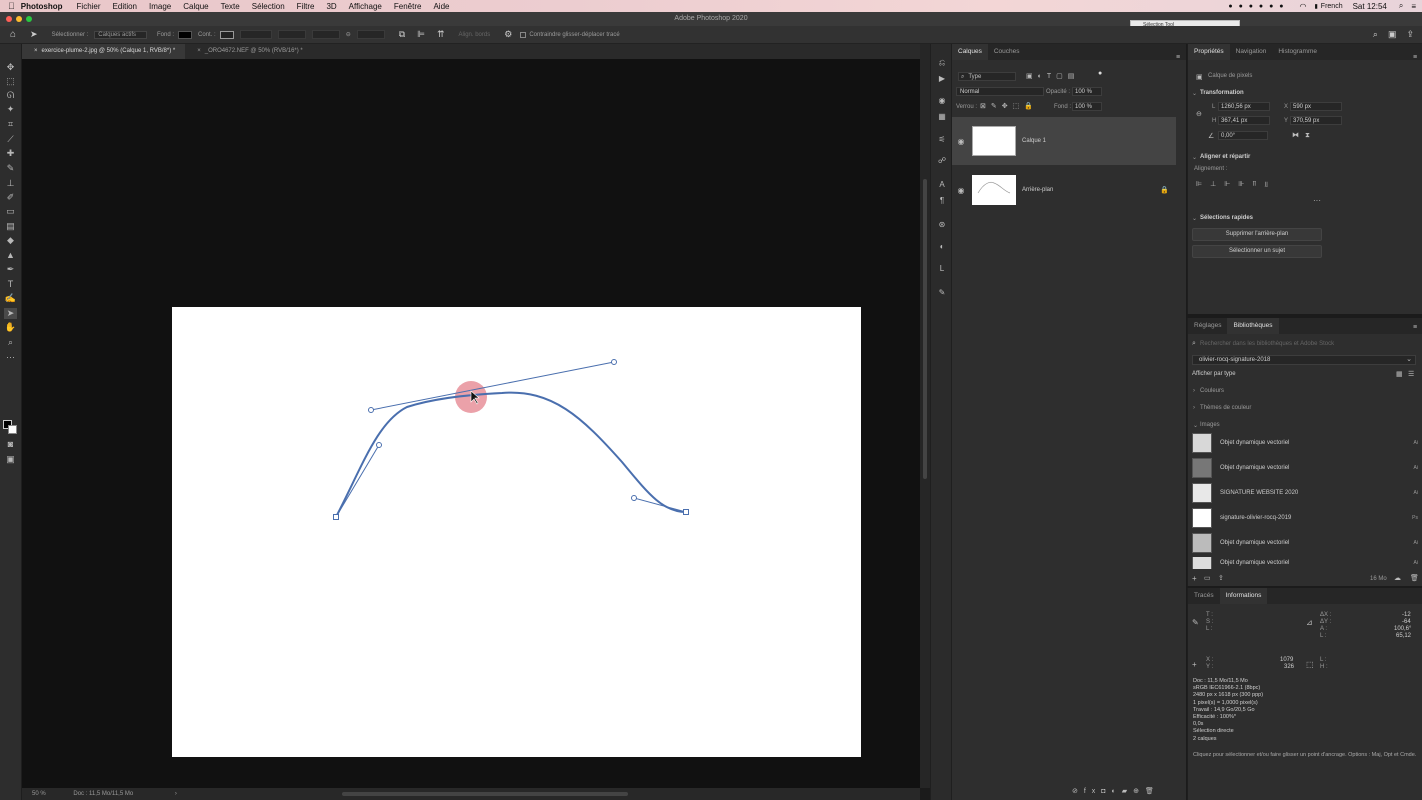 The width and height of the screenshot is (1422, 800). I want to click on status-arrow-icon: ›, so click(176, 794).